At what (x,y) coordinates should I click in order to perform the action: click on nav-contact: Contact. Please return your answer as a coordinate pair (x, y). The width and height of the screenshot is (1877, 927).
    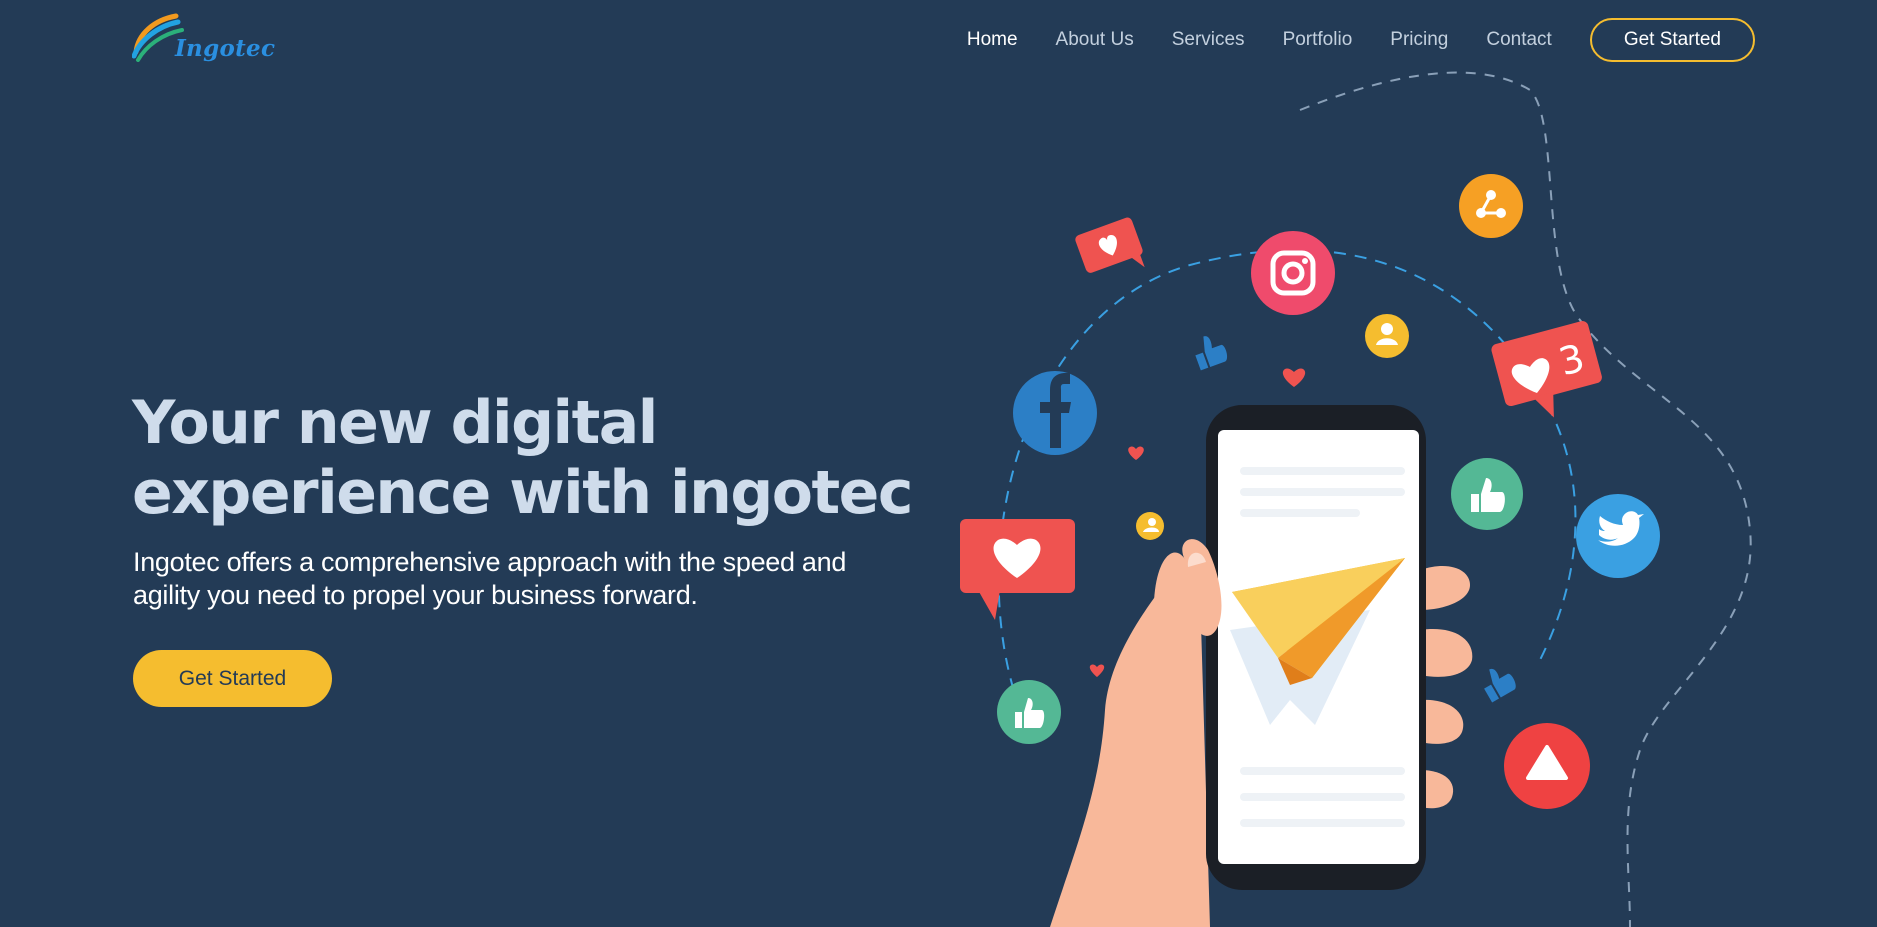
    Looking at the image, I should click on (1518, 40).